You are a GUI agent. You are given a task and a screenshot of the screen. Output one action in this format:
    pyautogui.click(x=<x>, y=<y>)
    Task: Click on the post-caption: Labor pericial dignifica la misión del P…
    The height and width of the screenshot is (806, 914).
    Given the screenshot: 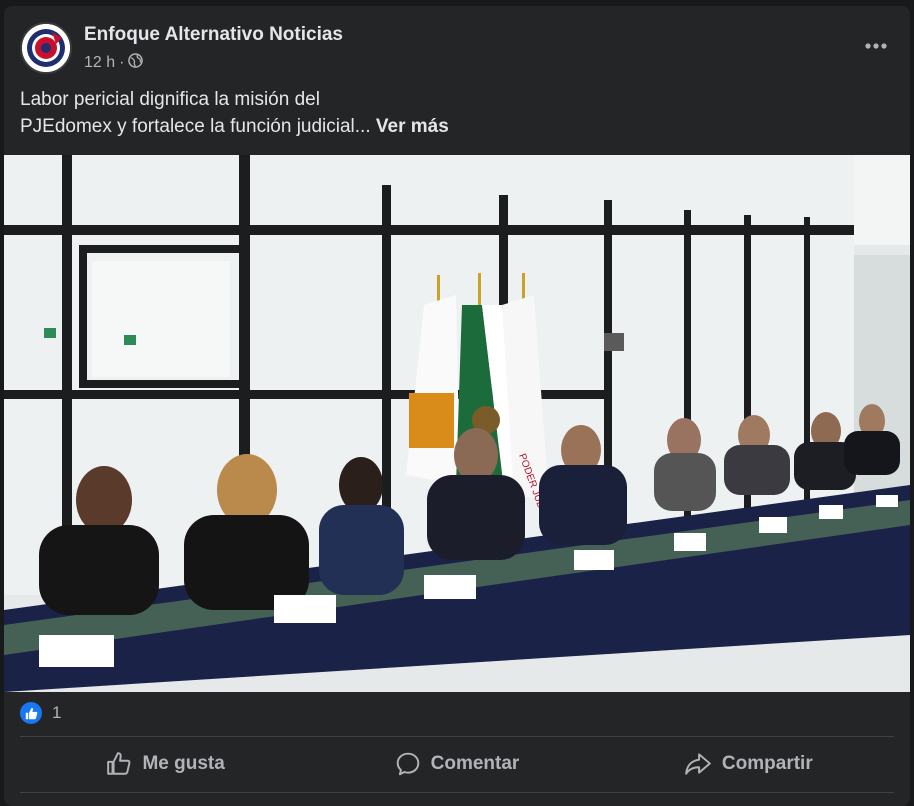 What is the action you would take?
    pyautogui.click(x=450, y=113)
    